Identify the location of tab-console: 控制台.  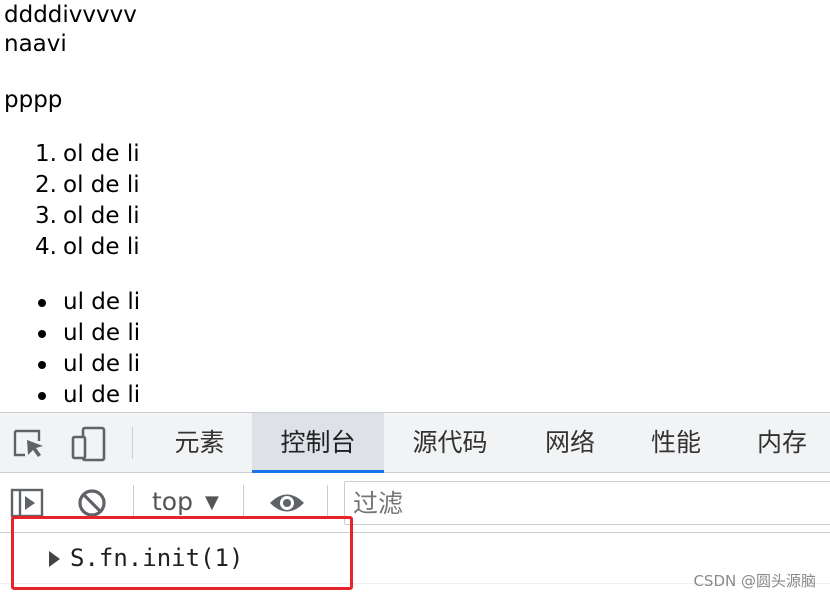
(318, 443).